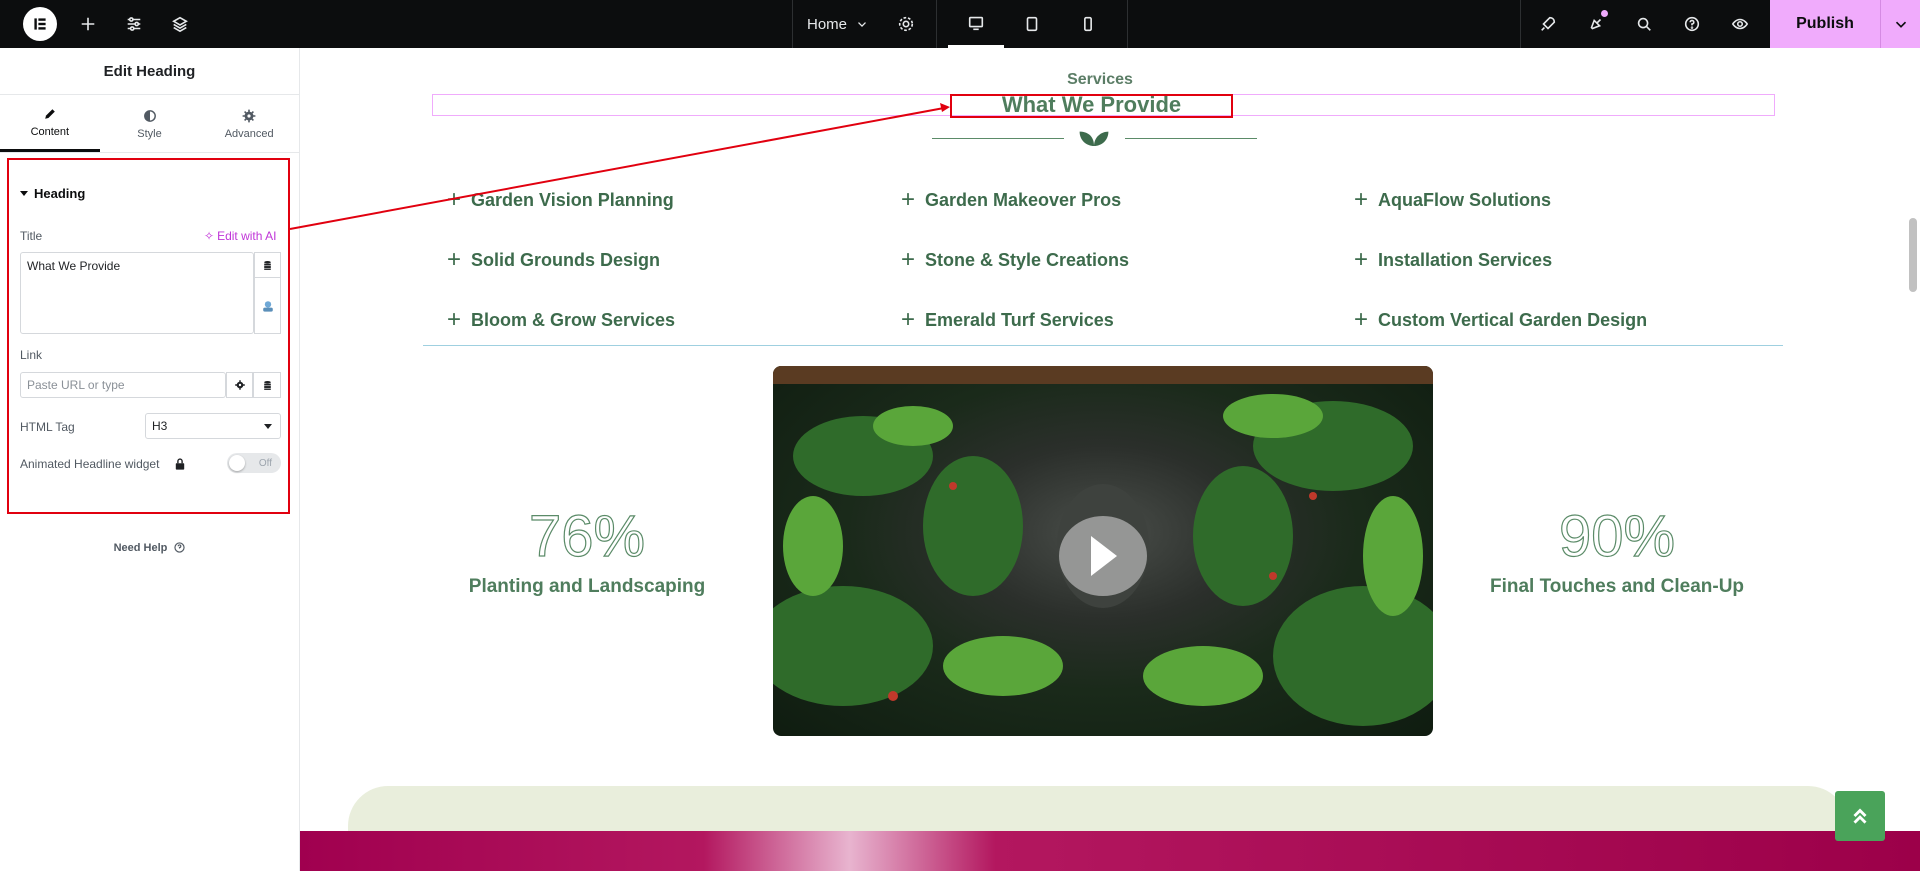 The height and width of the screenshot is (871, 1920). I want to click on tablet-icon, so click(1032, 24).